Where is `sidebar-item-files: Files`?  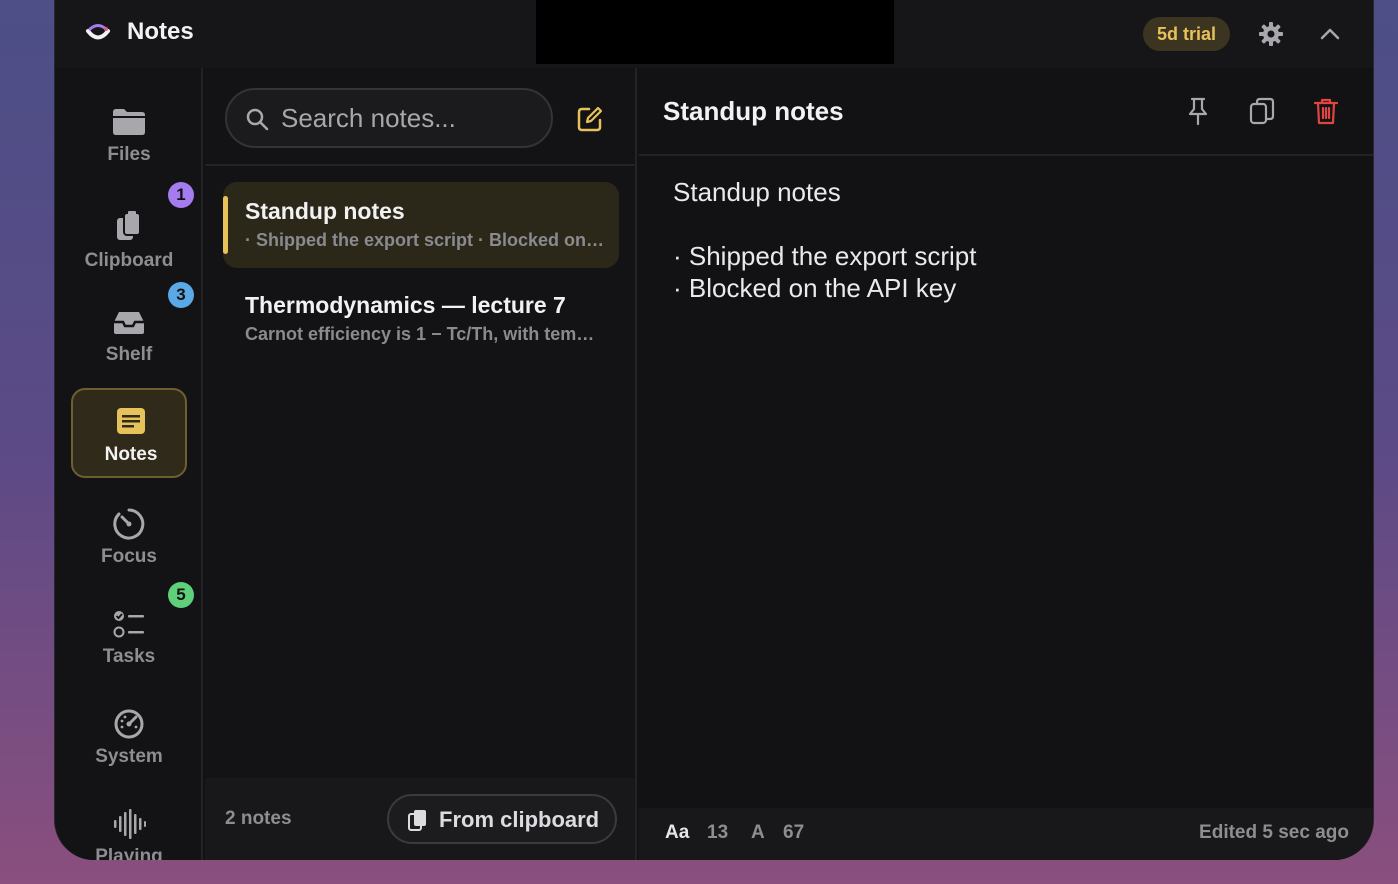
sidebar-item-files: Files is located at coordinates (129, 135).